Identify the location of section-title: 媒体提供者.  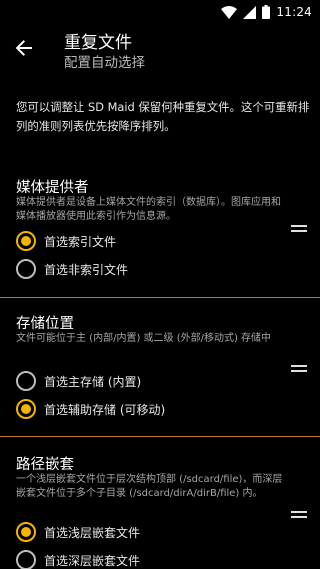
(52, 188).